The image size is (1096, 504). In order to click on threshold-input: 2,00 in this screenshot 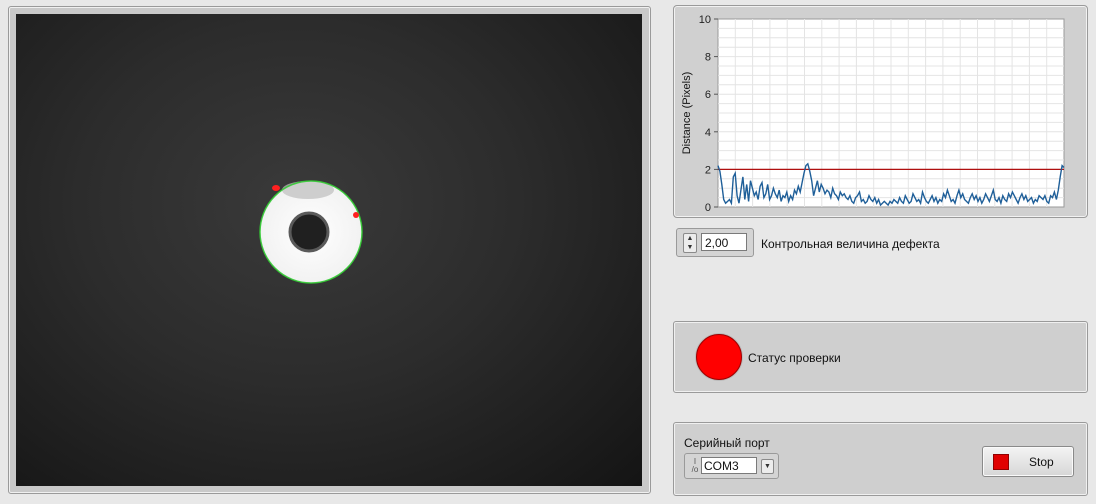, I will do `click(724, 242)`.